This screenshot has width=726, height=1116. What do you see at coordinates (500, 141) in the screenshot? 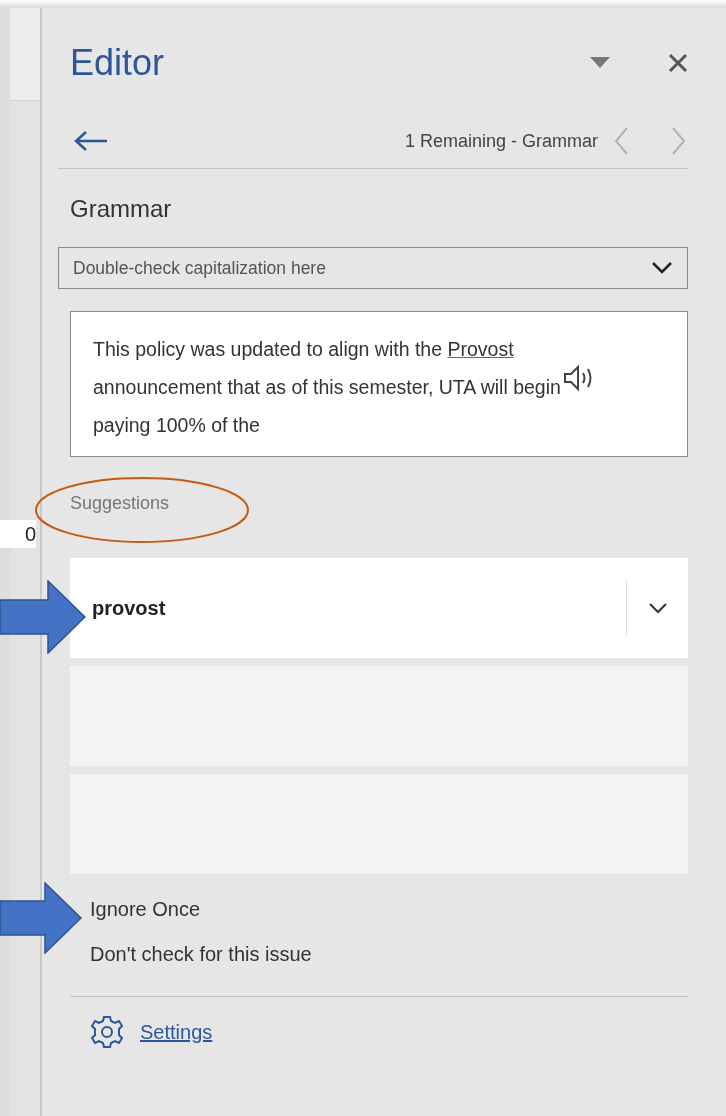
I see `remaining-status: 1 Remaining - Grammar` at bounding box center [500, 141].